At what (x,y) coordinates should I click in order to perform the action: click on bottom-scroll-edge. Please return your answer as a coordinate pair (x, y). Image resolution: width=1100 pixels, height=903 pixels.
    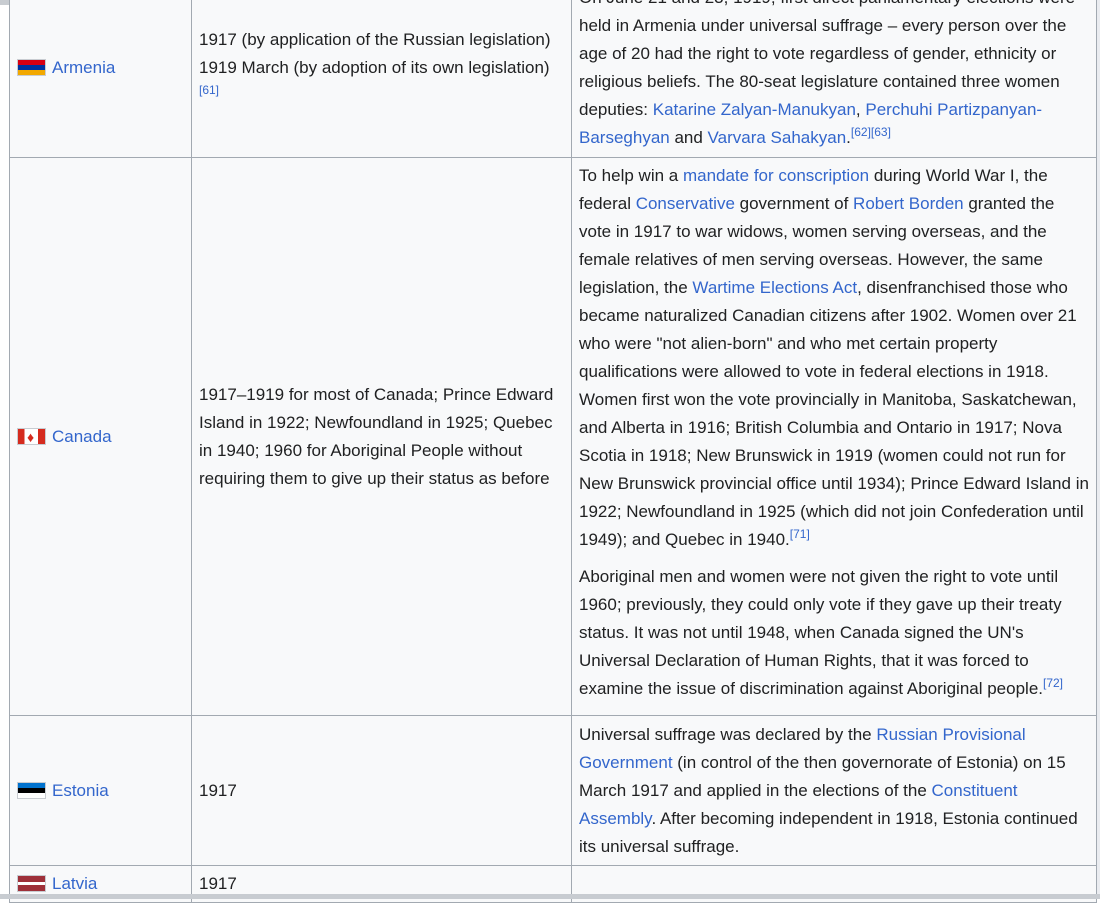
    Looking at the image, I should click on (550, 896).